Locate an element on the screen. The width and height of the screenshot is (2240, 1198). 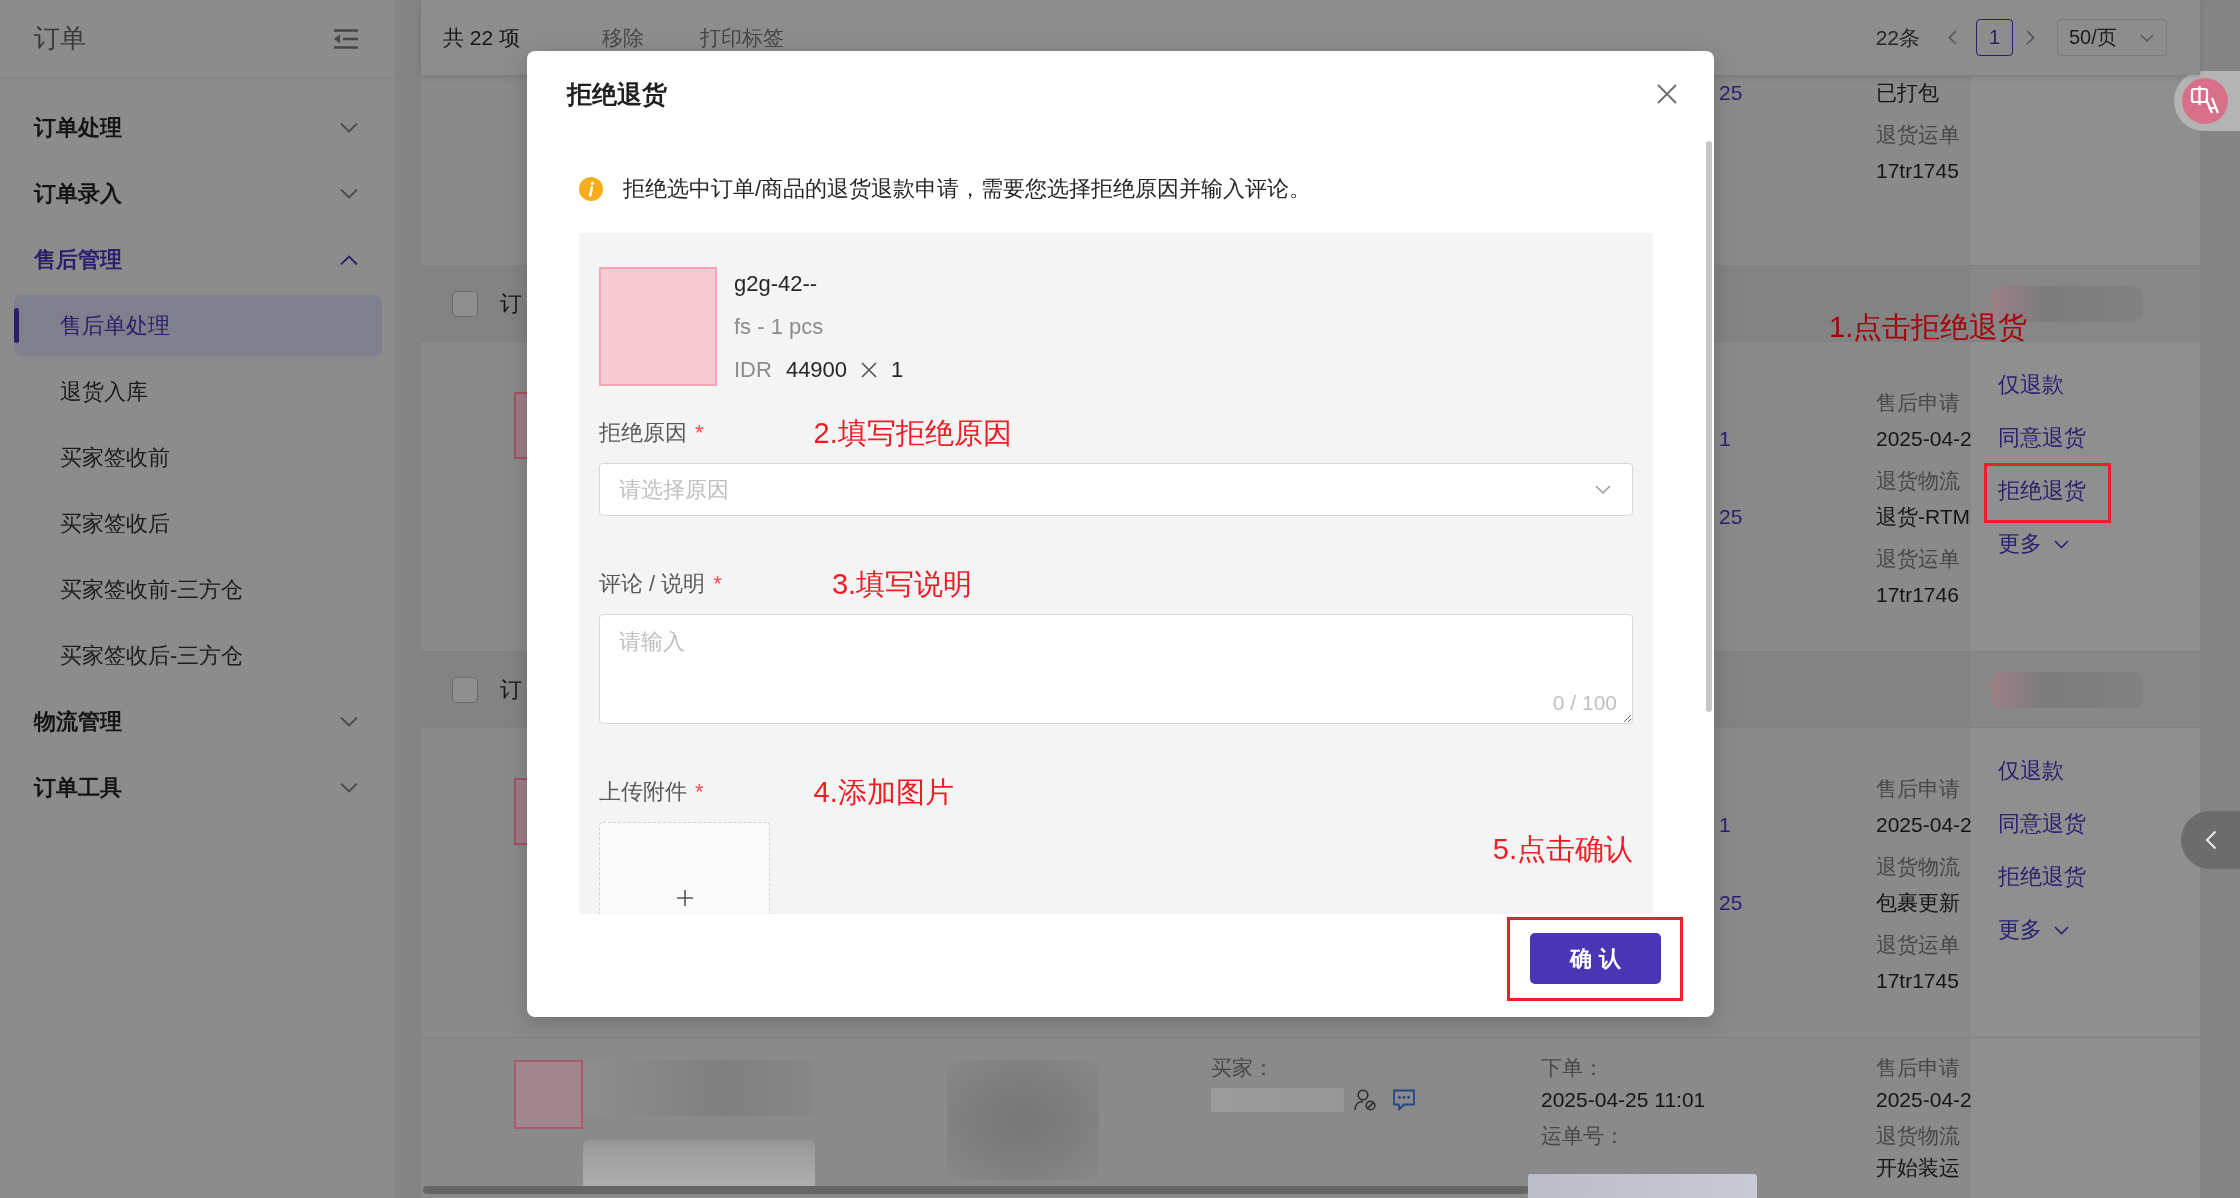
menu-item: 买家签收后 is located at coordinates (198, 523).